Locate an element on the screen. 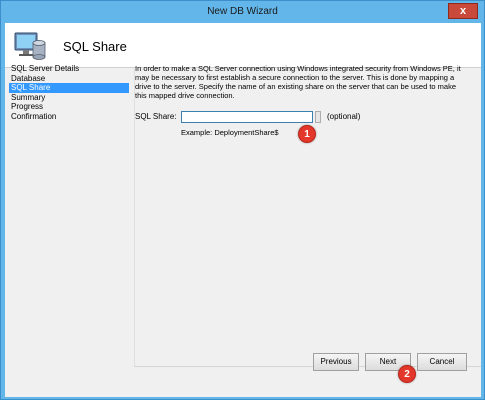 This screenshot has width=485, height=400. nav-item-progress: Progress is located at coordinates (69, 107).